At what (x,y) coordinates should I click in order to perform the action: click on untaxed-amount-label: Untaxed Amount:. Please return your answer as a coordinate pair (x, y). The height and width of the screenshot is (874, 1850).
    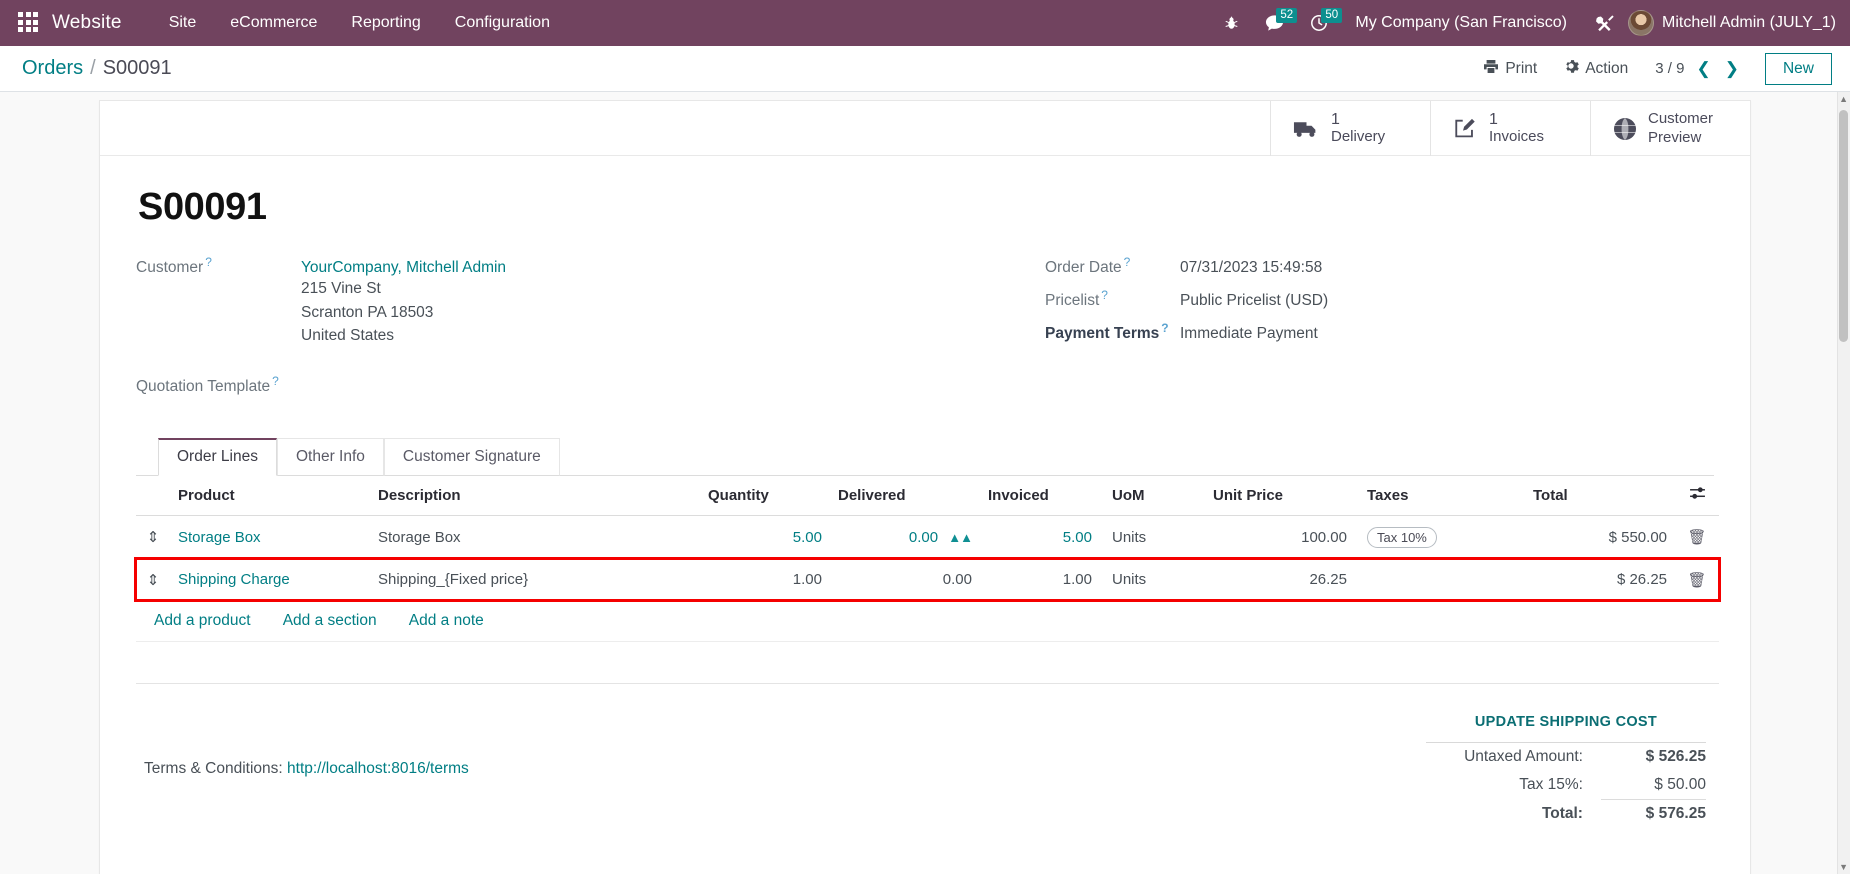
    Looking at the image, I should click on (1513, 756).